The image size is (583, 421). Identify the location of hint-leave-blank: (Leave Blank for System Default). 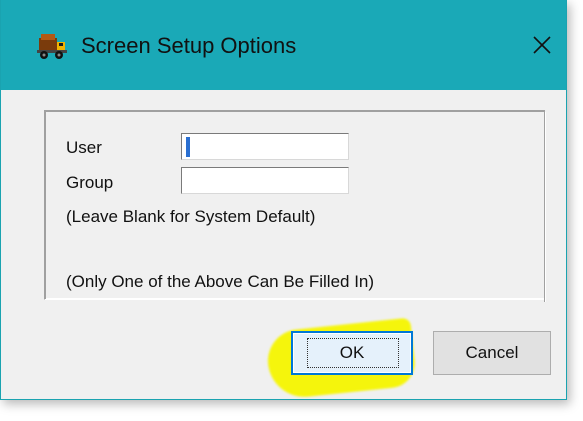
(191, 216).